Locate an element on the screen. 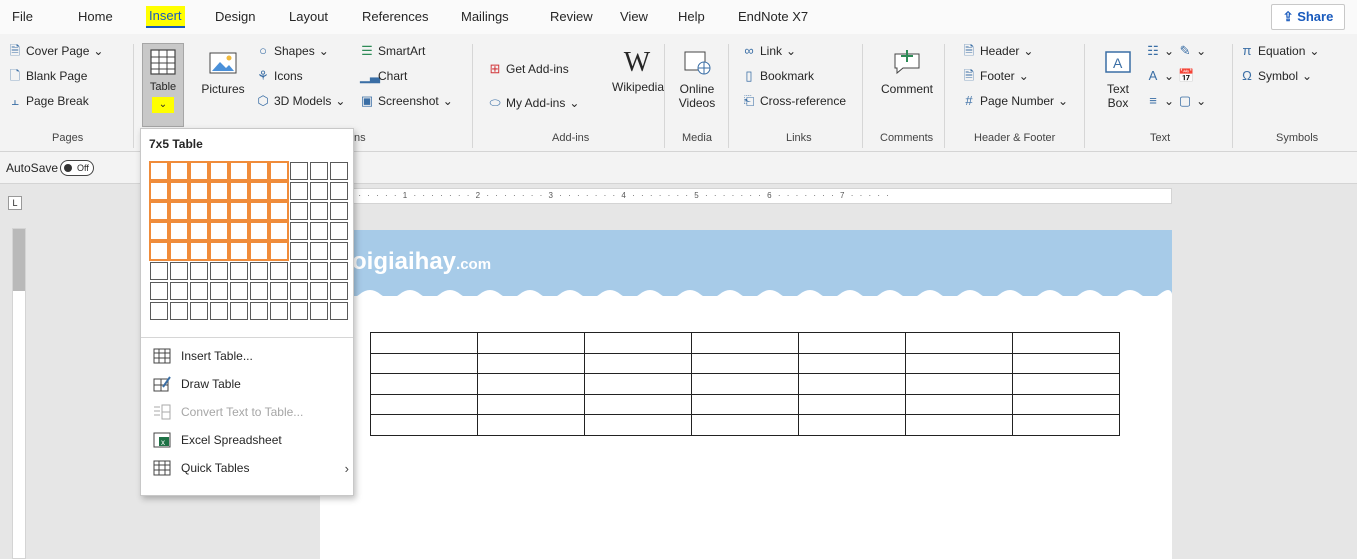 The height and width of the screenshot is (559, 1357). draw-table-item: Draw Table is located at coordinates (251, 384).